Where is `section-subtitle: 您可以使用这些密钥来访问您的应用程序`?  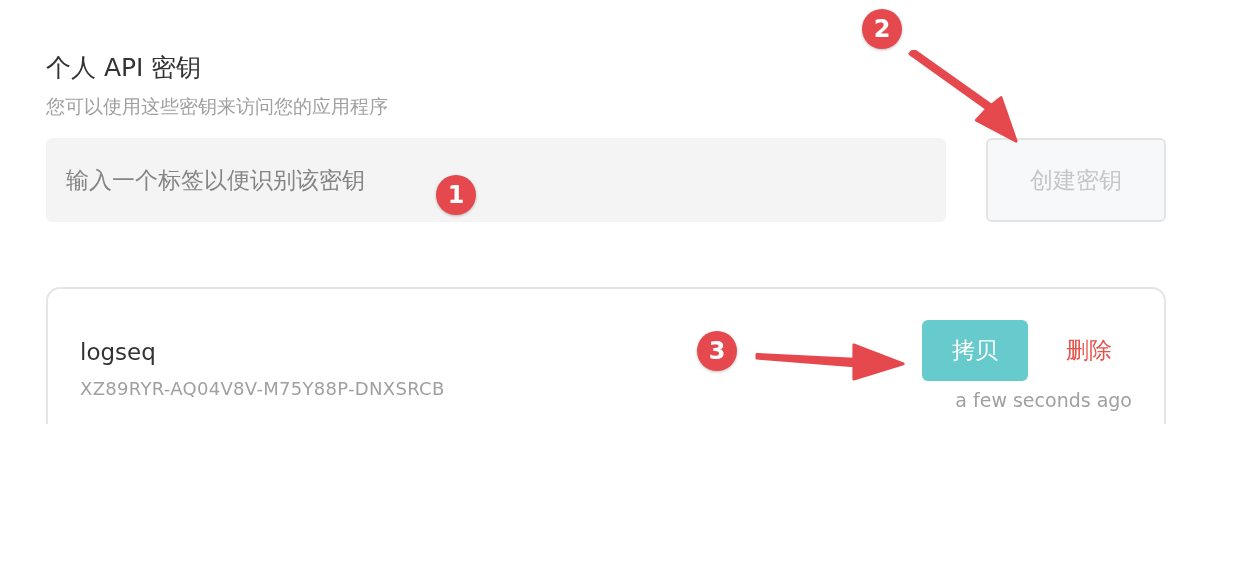
section-subtitle: 您可以使用这些密钥来访问您的应用程序 is located at coordinates (217, 106).